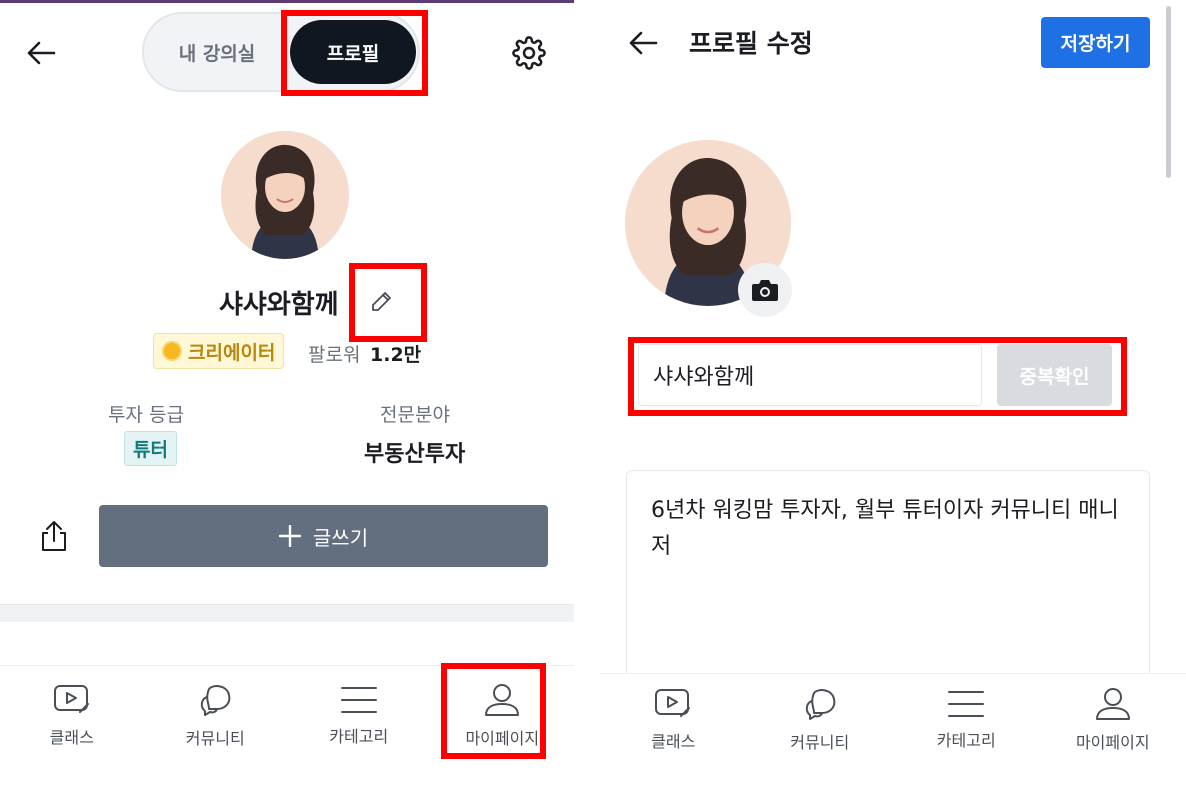 The height and width of the screenshot is (790, 1186). What do you see at coordinates (1054, 375) in the screenshot?
I see `duplicate-check-button: 중복확인` at bounding box center [1054, 375].